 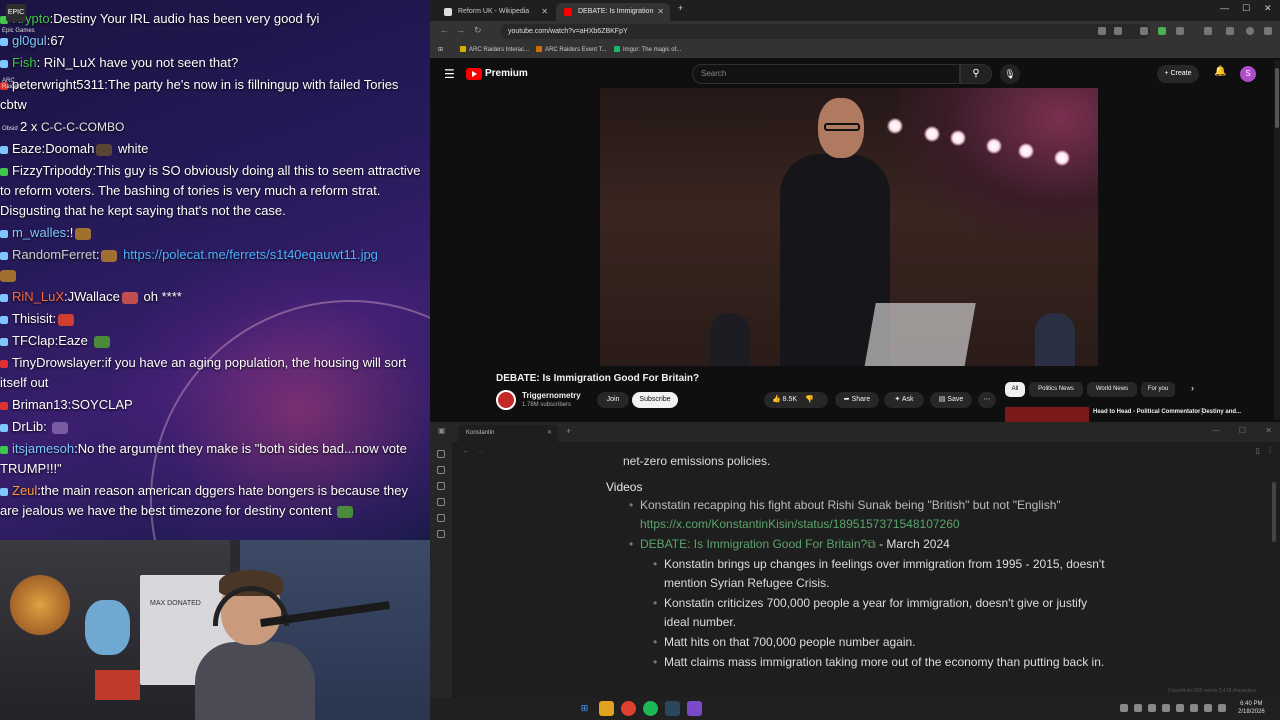 What do you see at coordinates (904, 400) in the screenshot?
I see `ask-button: ✦ Ask` at bounding box center [904, 400].